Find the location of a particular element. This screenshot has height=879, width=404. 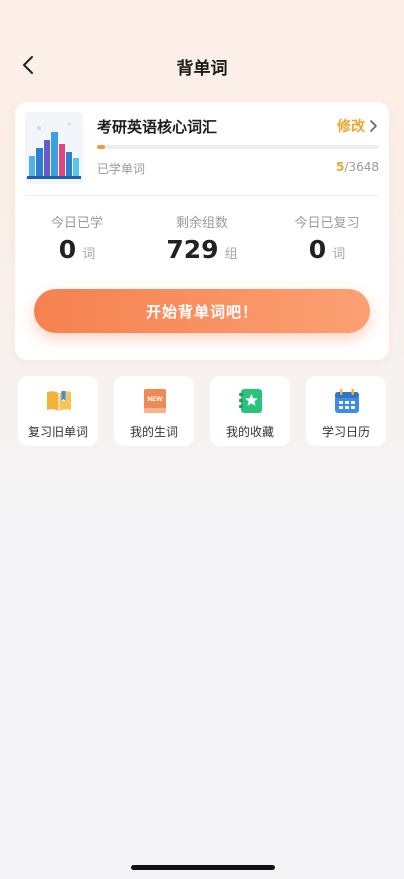

book-title: 考研英语核心词汇 is located at coordinates (157, 127).